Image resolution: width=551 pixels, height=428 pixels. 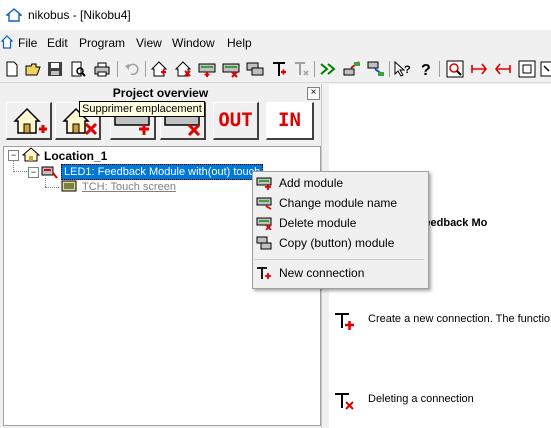 What do you see at coordinates (14, 15) in the screenshot?
I see `app-icon` at bounding box center [14, 15].